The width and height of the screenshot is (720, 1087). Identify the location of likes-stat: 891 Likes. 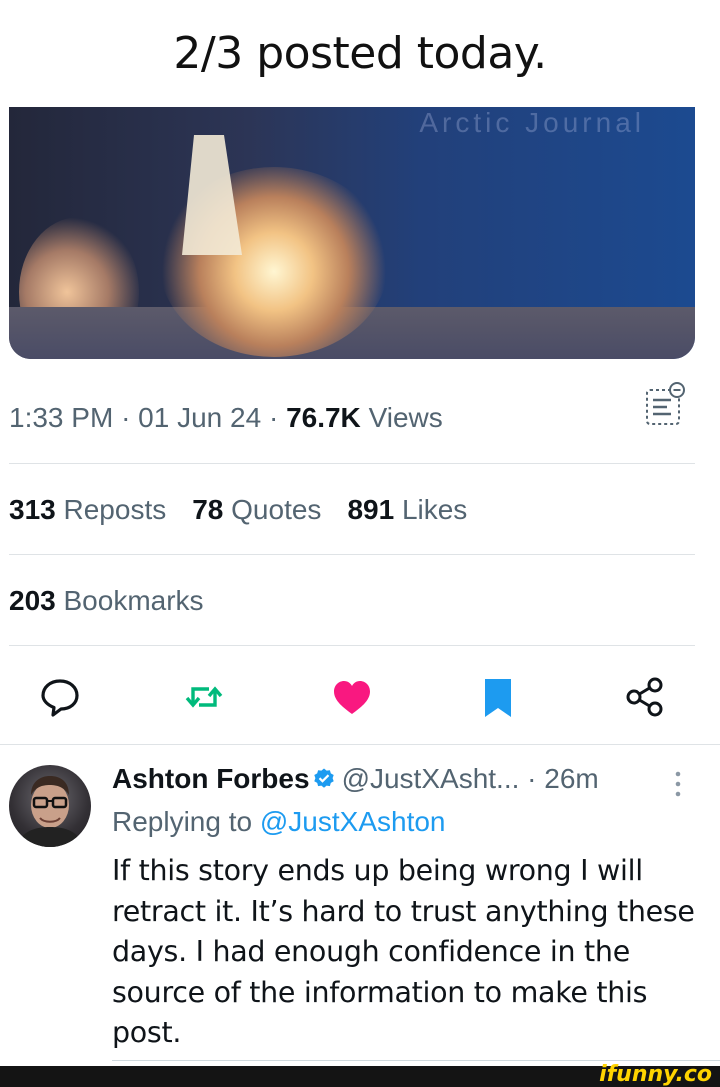
(407, 509).